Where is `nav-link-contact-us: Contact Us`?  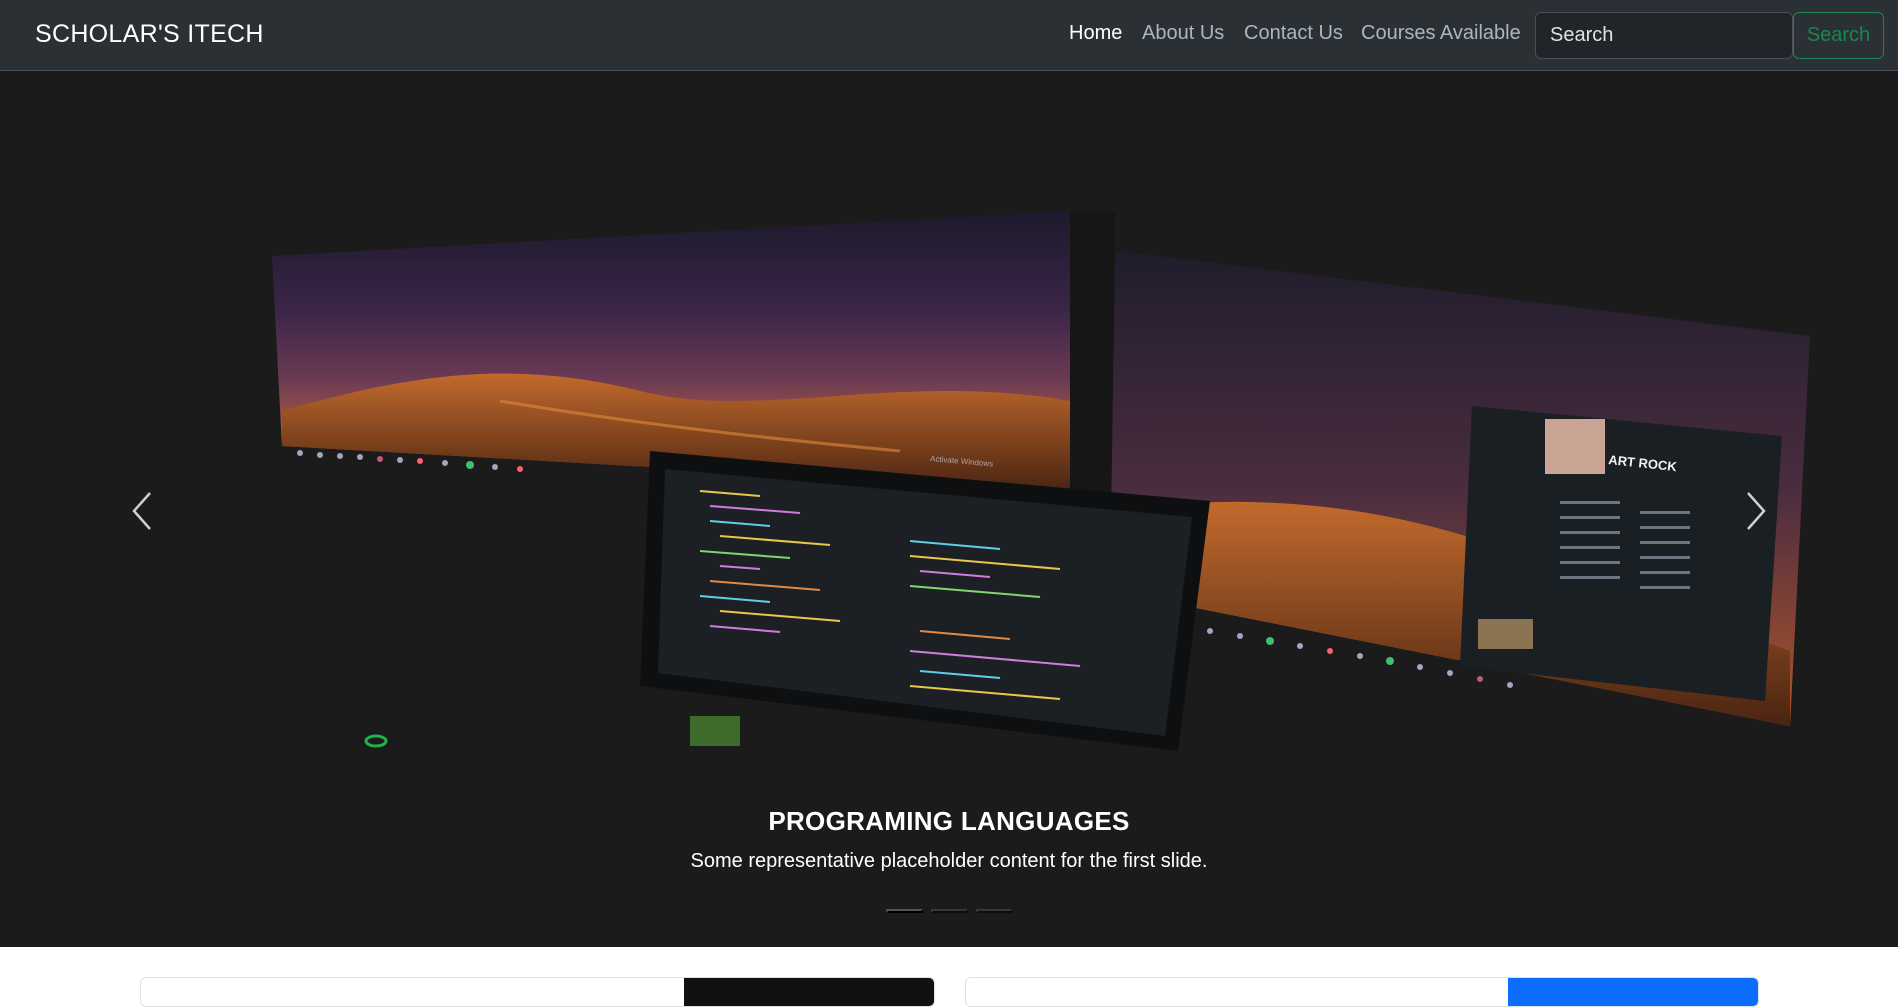
nav-link-contact-us: Contact Us is located at coordinates (1293, 33).